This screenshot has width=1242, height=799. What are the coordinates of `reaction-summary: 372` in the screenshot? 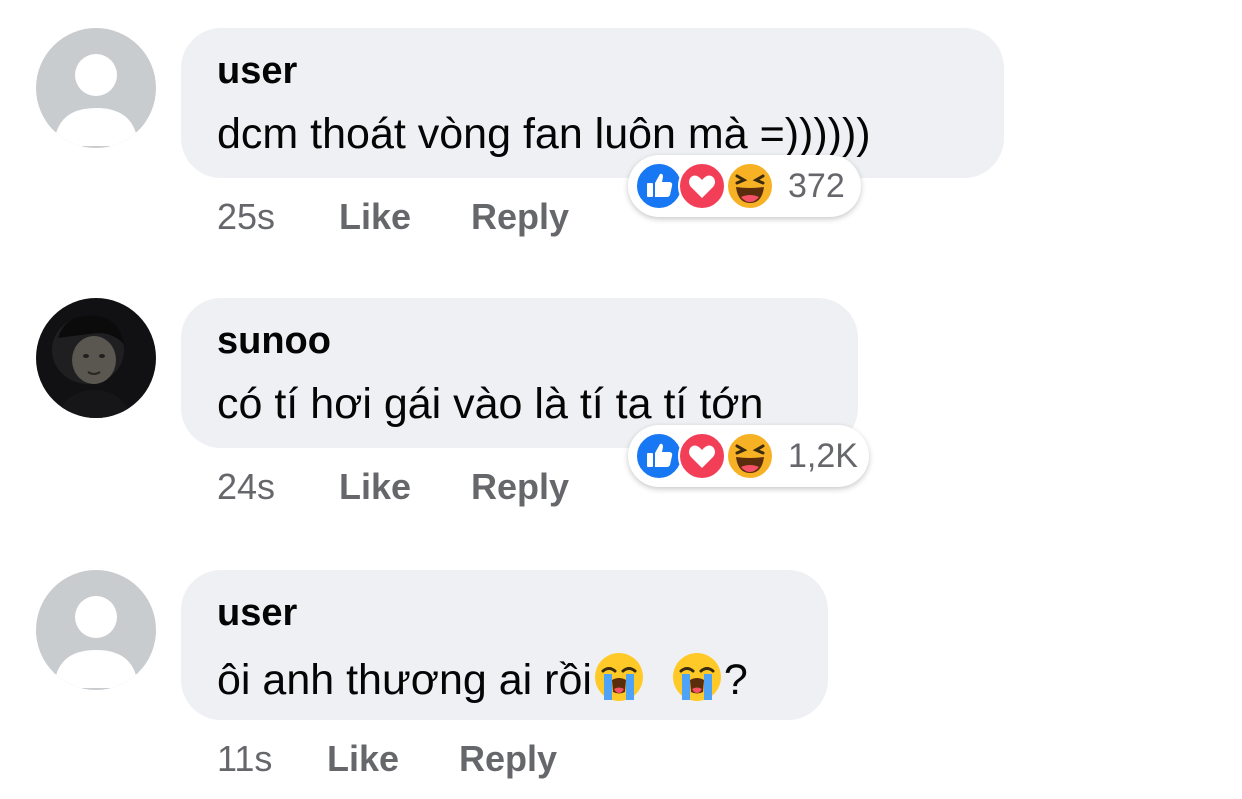 It's located at (744, 186).